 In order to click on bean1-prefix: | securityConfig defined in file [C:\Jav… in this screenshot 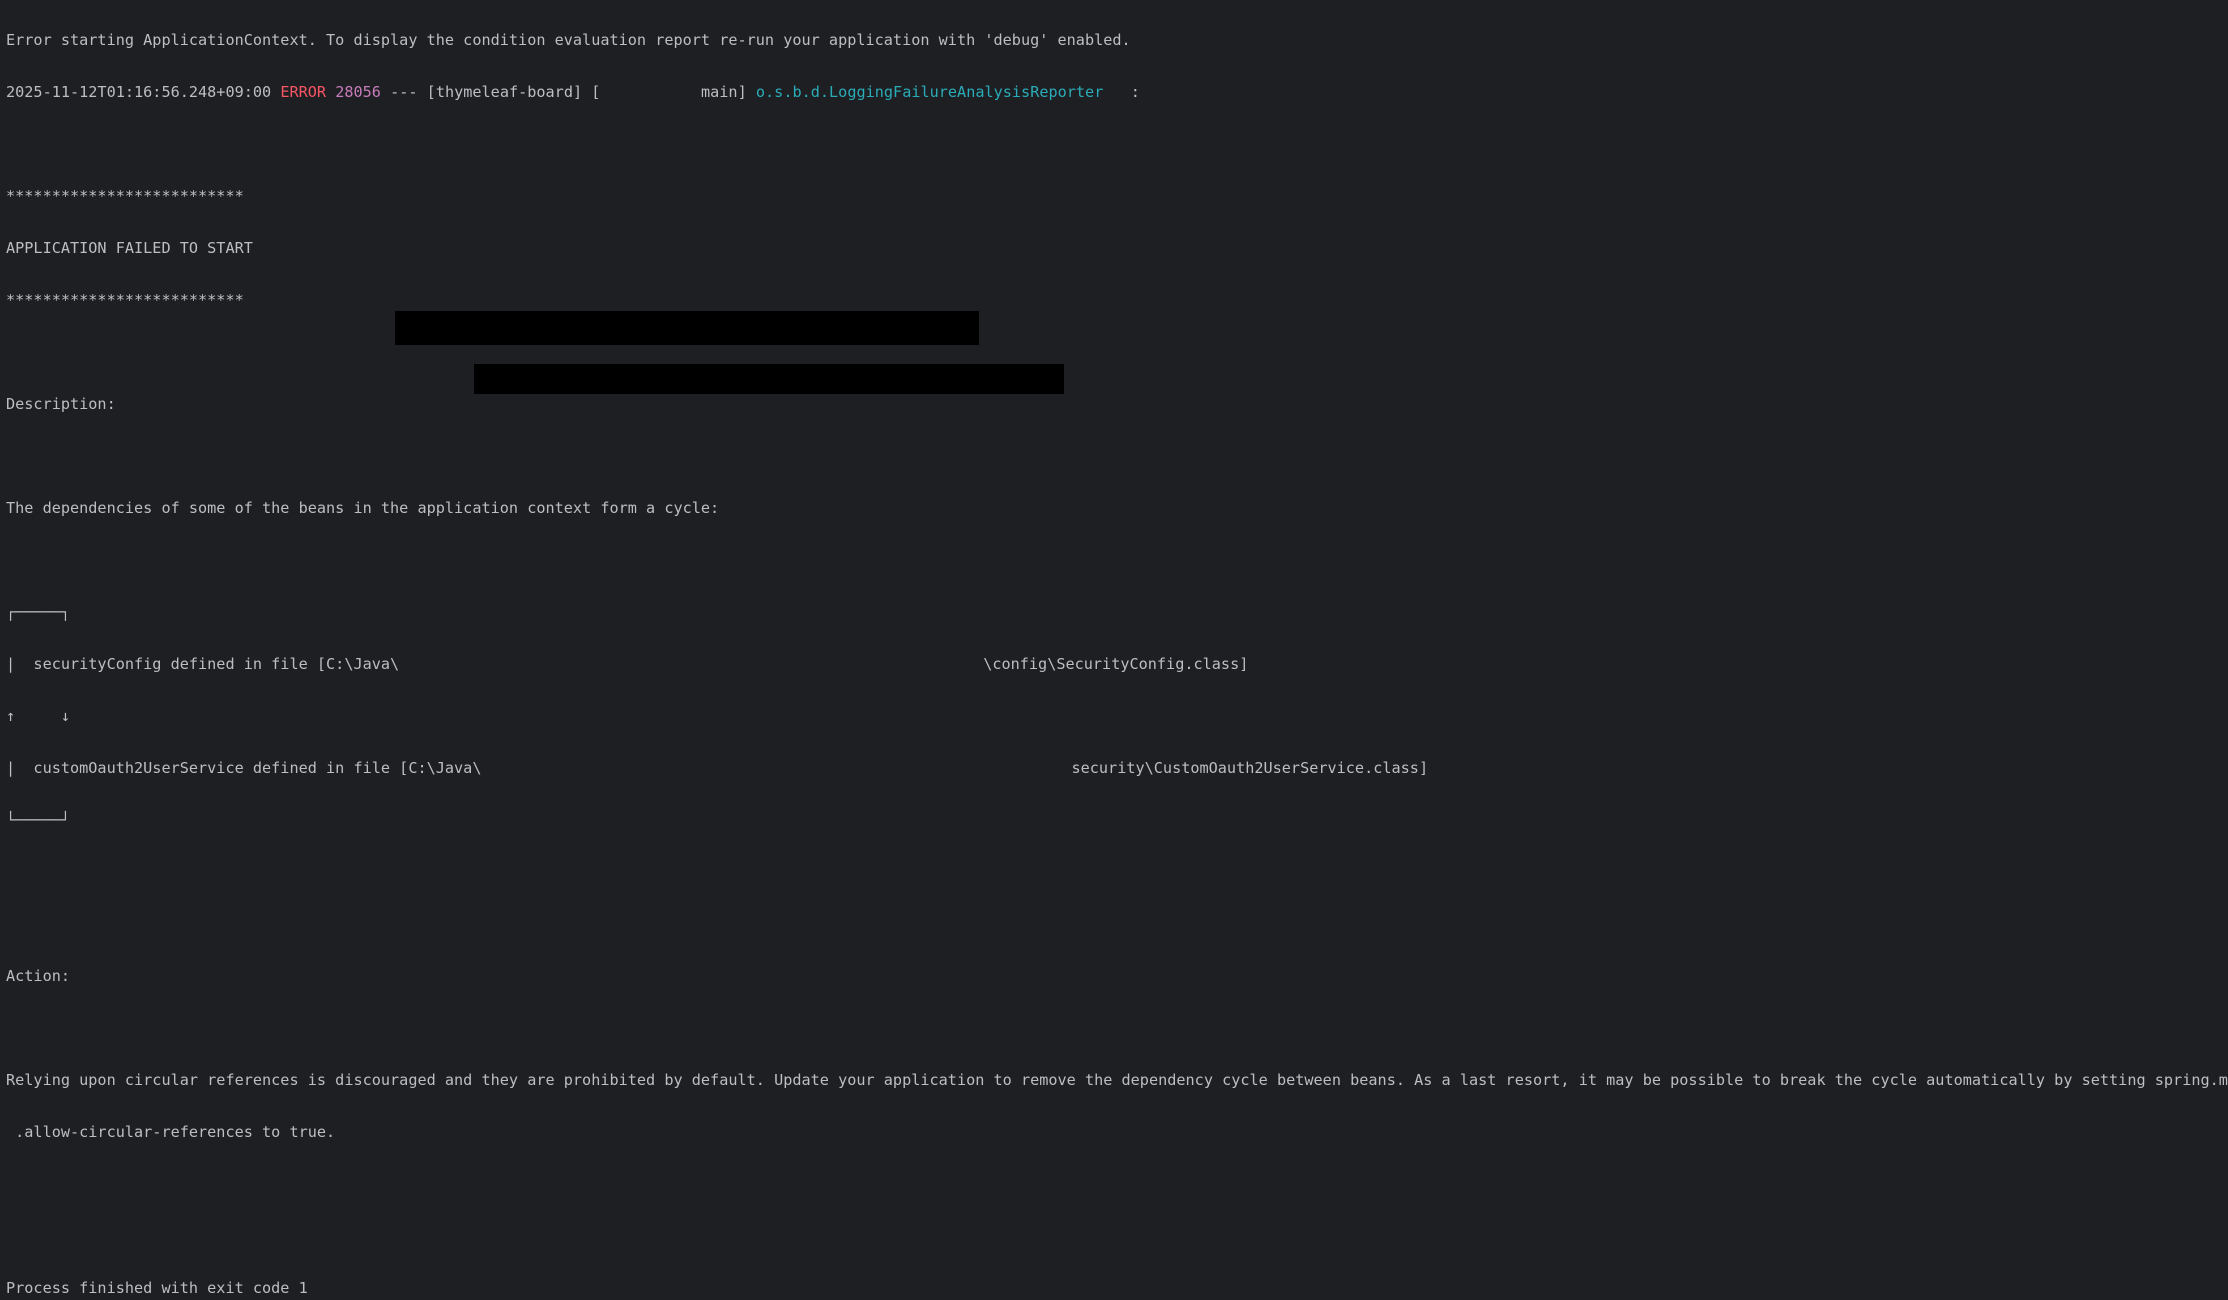, I will do `click(203, 664)`.